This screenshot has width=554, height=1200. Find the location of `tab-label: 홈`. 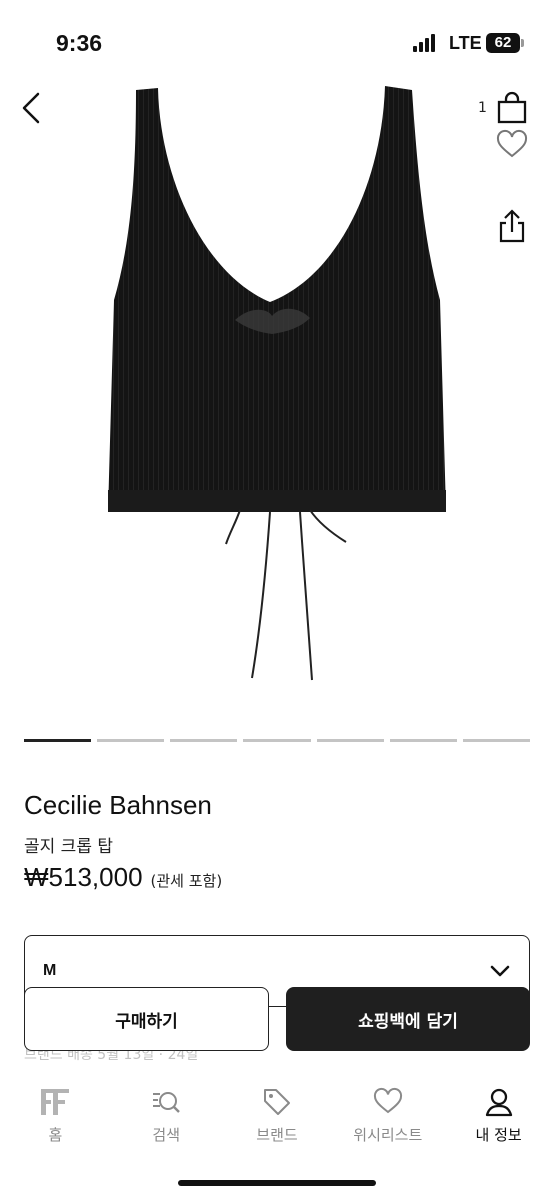

tab-label: 홈 is located at coordinates (55, 1135).